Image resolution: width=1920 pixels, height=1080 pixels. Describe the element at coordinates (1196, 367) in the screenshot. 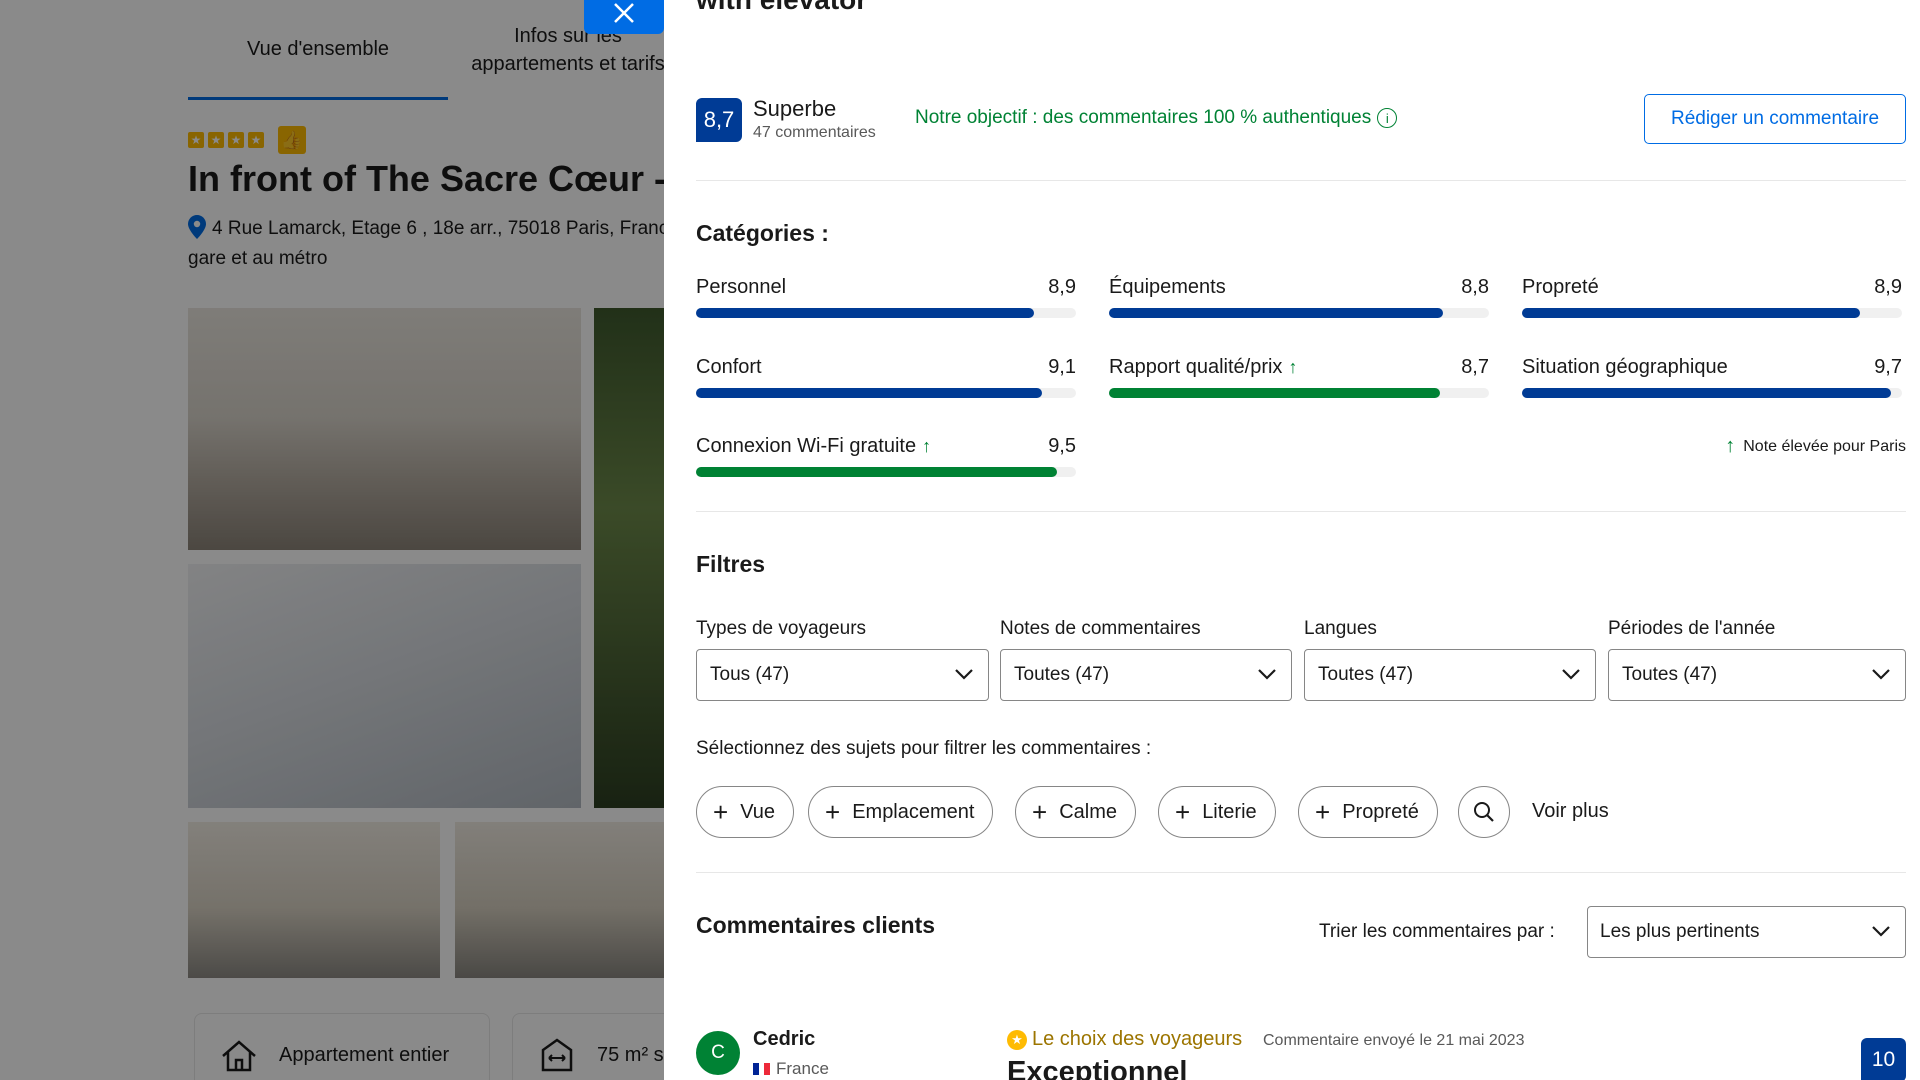

I see `category-name-text: Rapport qualité/prix` at that location.